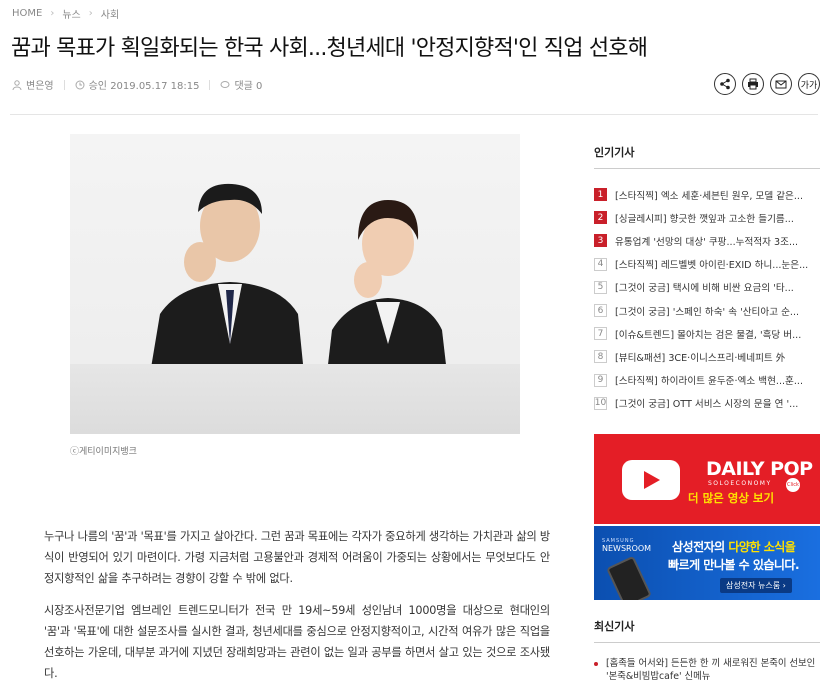 The height and width of the screenshot is (692, 828). I want to click on breadcrumb-home: HOME, so click(27, 13).